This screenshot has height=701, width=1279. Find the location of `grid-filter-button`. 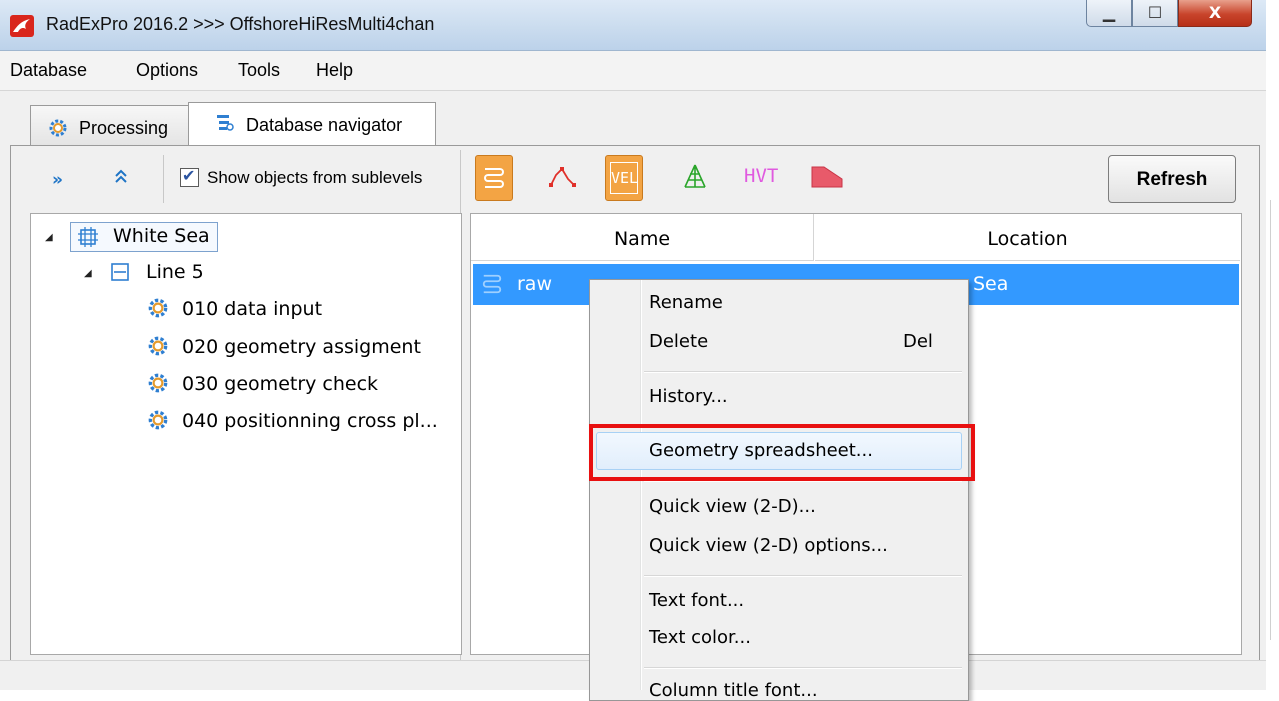

grid-filter-button is located at coordinates (694, 177).